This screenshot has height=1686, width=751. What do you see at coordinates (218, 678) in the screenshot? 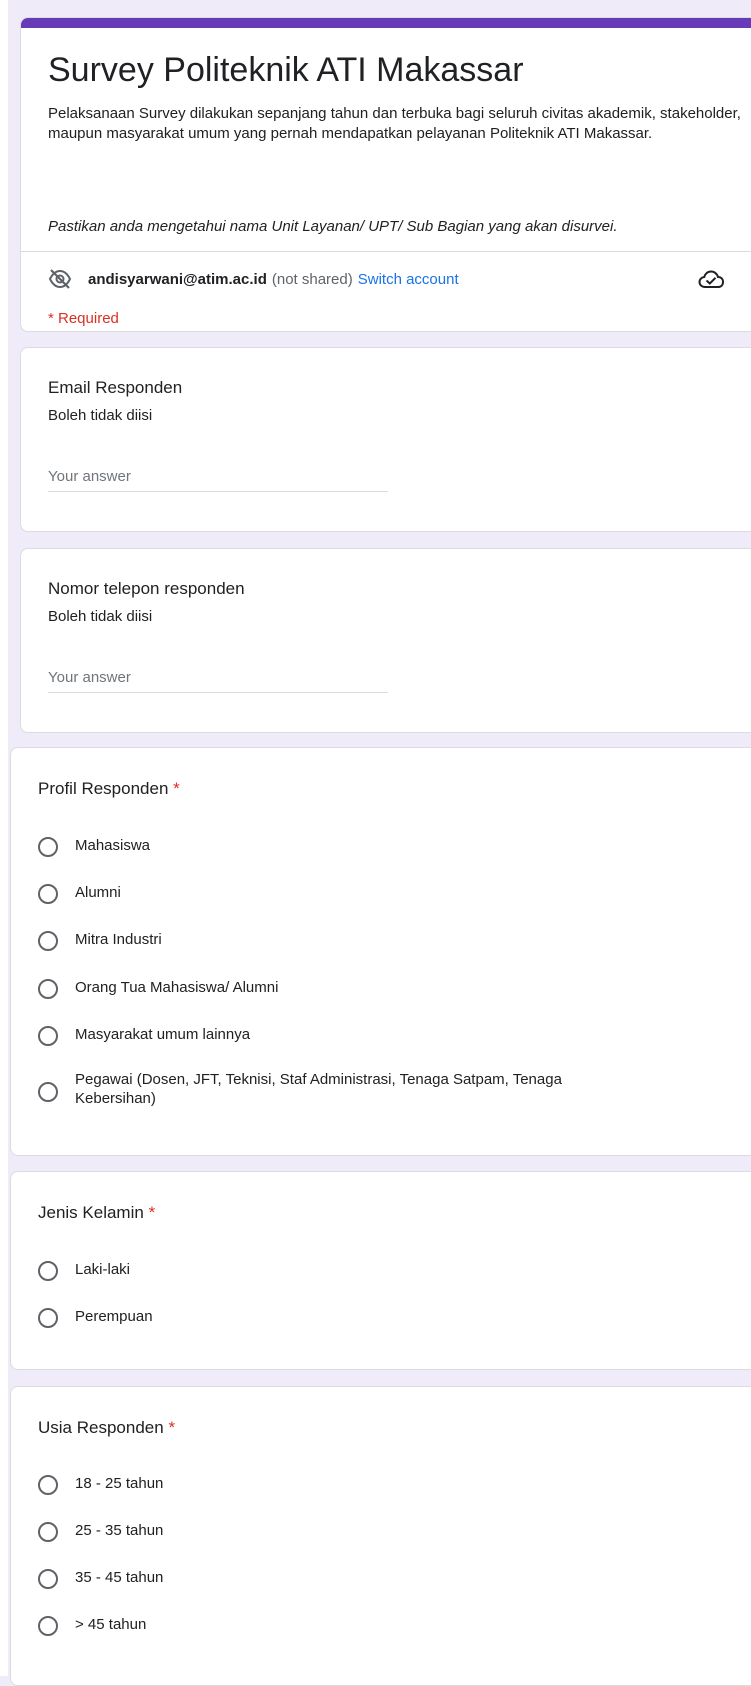
I see `phone-answer-input` at bounding box center [218, 678].